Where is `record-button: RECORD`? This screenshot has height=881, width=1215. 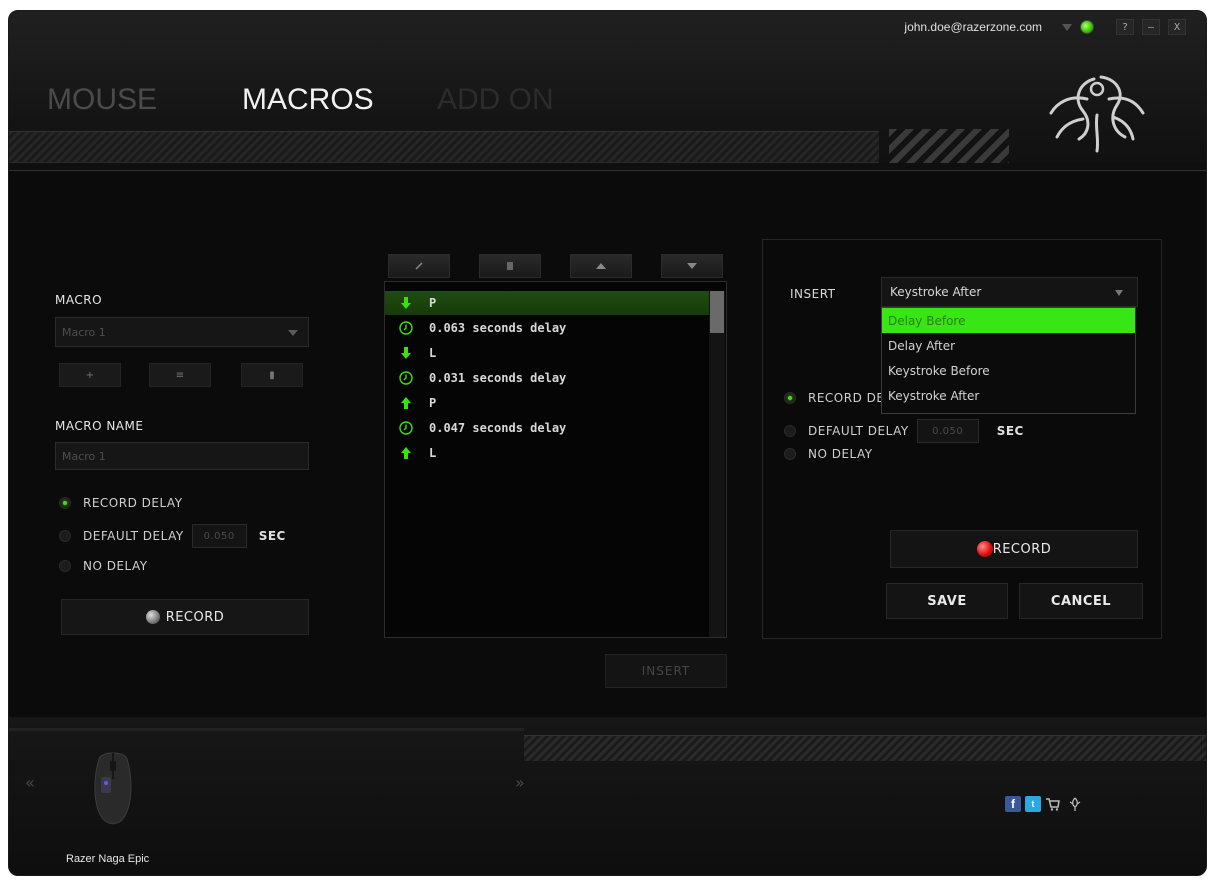 record-button: RECORD is located at coordinates (185, 617).